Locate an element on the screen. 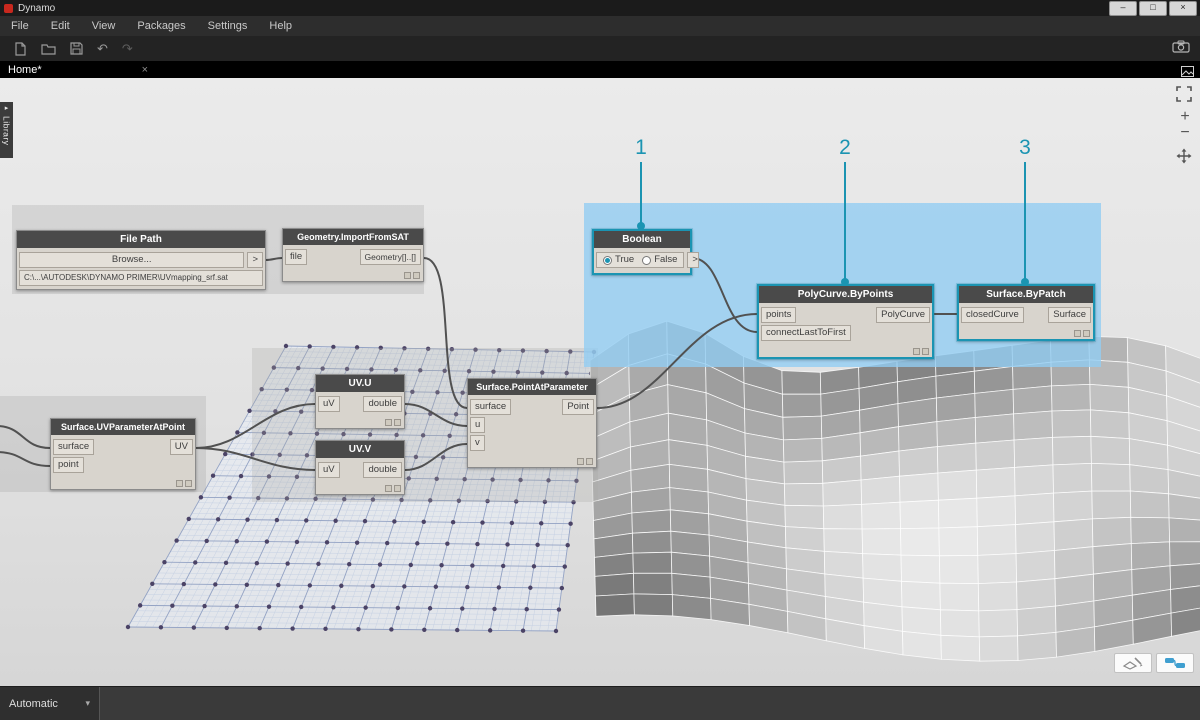  node-boolean: Boolean True False > is located at coordinates (646, 252).